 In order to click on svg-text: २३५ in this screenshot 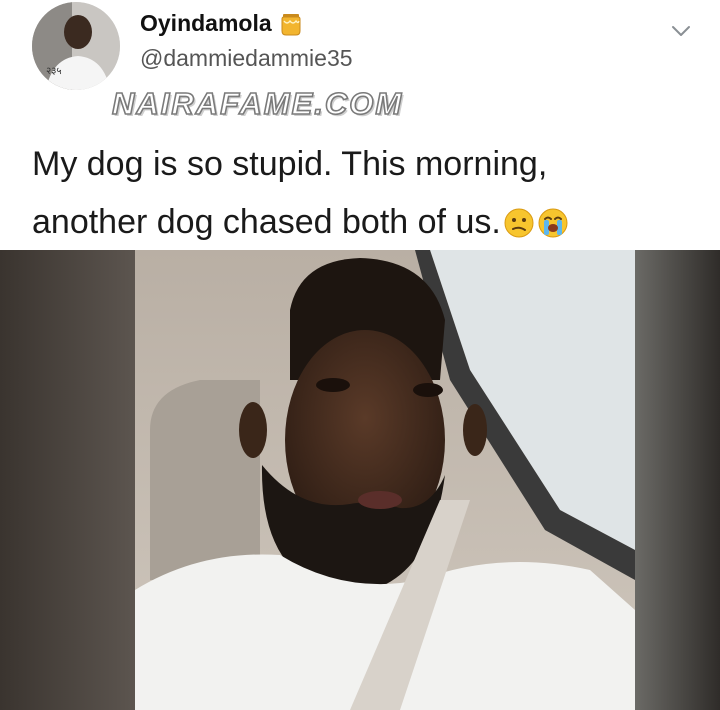, I will do `click(54, 71)`.